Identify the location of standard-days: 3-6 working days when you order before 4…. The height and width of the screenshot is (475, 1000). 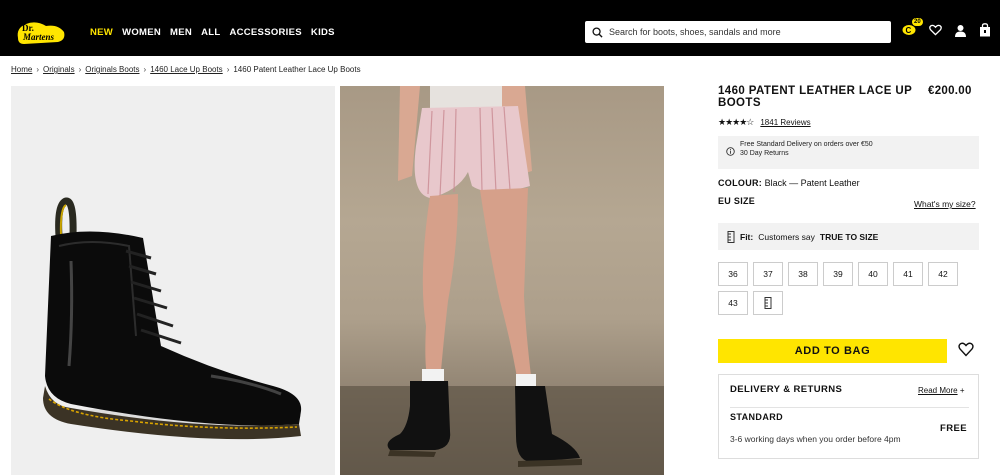
(815, 439).